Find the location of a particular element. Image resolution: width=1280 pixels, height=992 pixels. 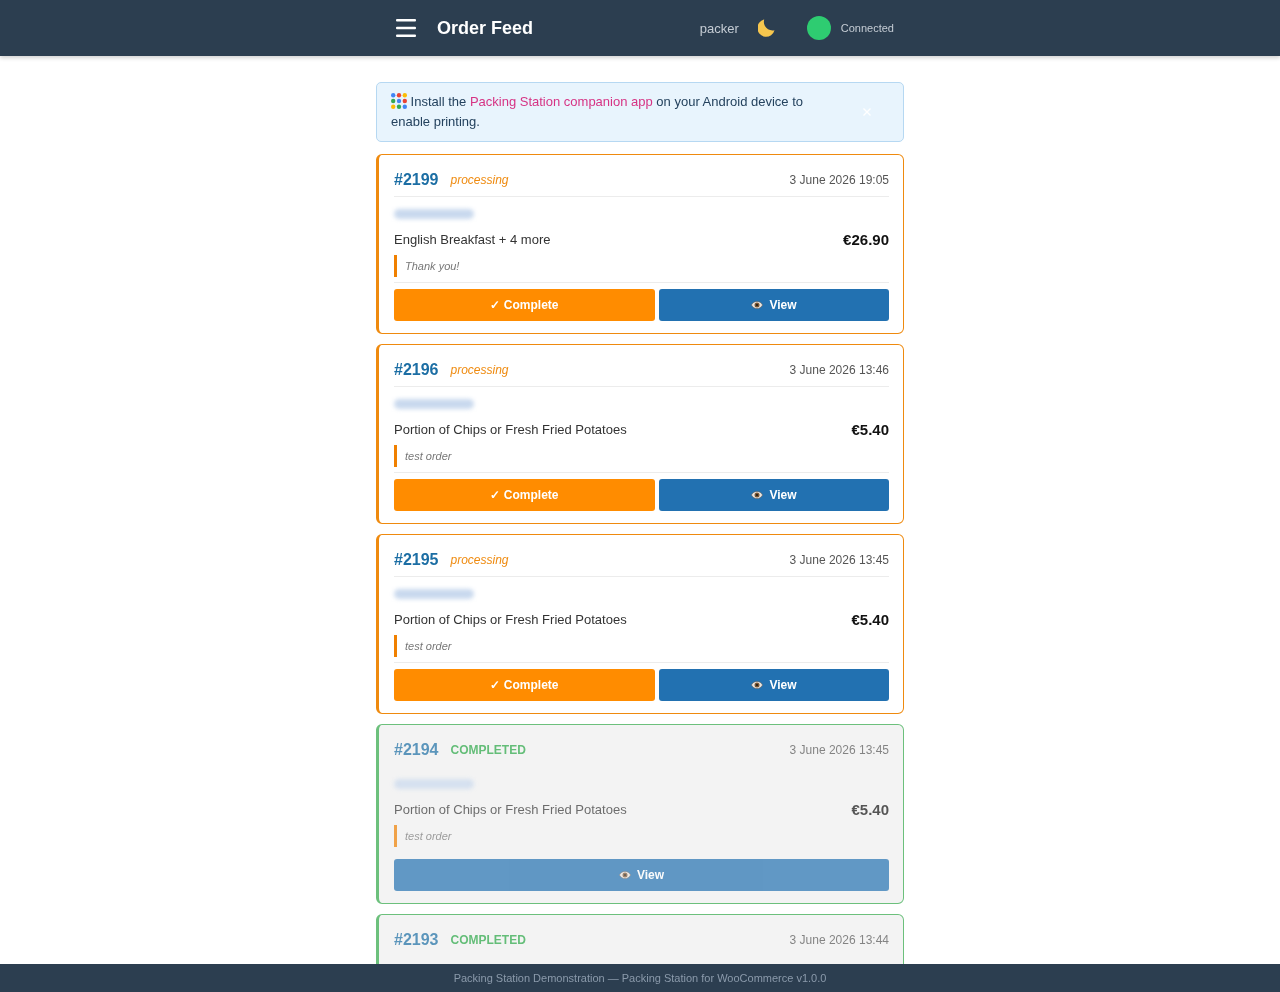

order-date: 3 June 2026 19:05 is located at coordinates (839, 180).